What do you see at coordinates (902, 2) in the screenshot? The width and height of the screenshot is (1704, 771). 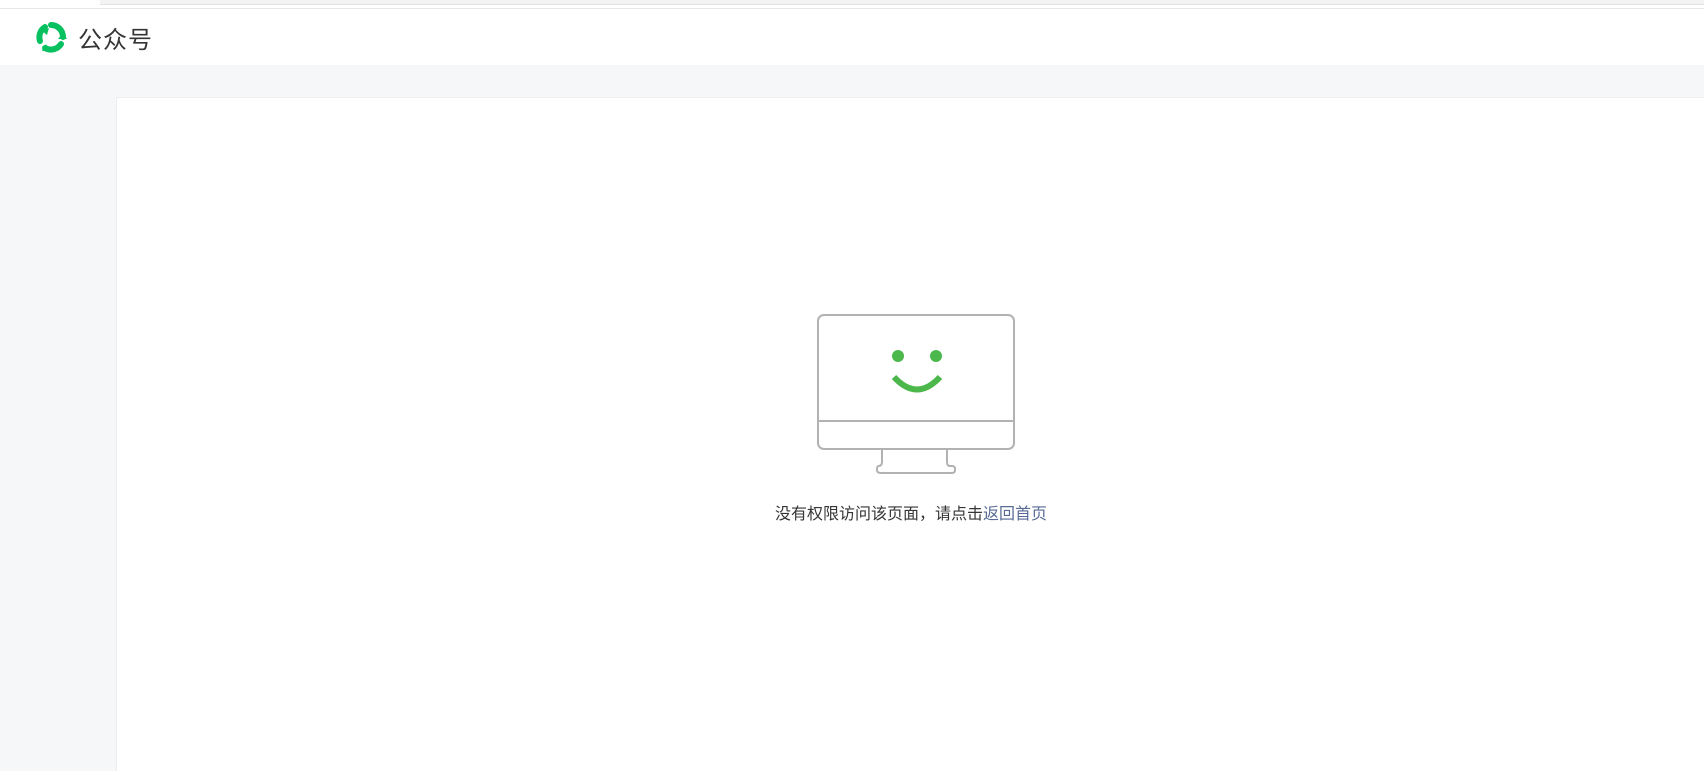 I see `tab-shadow` at bounding box center [902, 2].